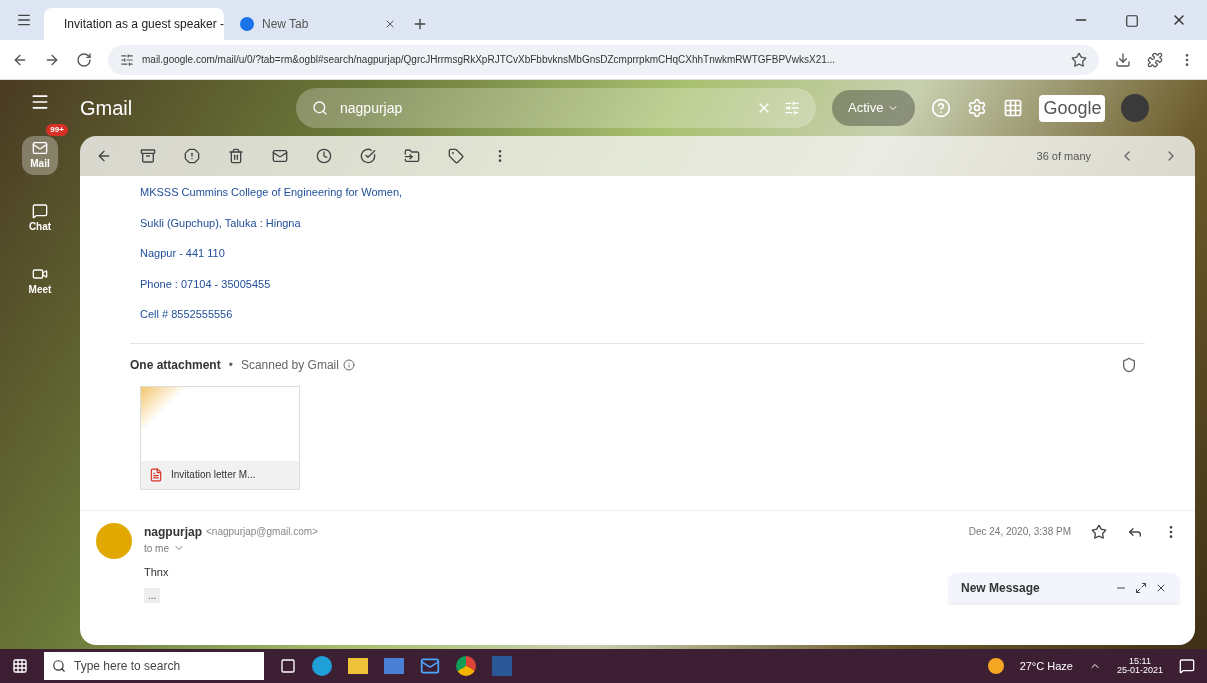 The image size is (1207, 683). What do you see at coordinates (180, 108) in the screenshot?
I see `gmail-logo: Gmail` at bounding box center [180, 108].